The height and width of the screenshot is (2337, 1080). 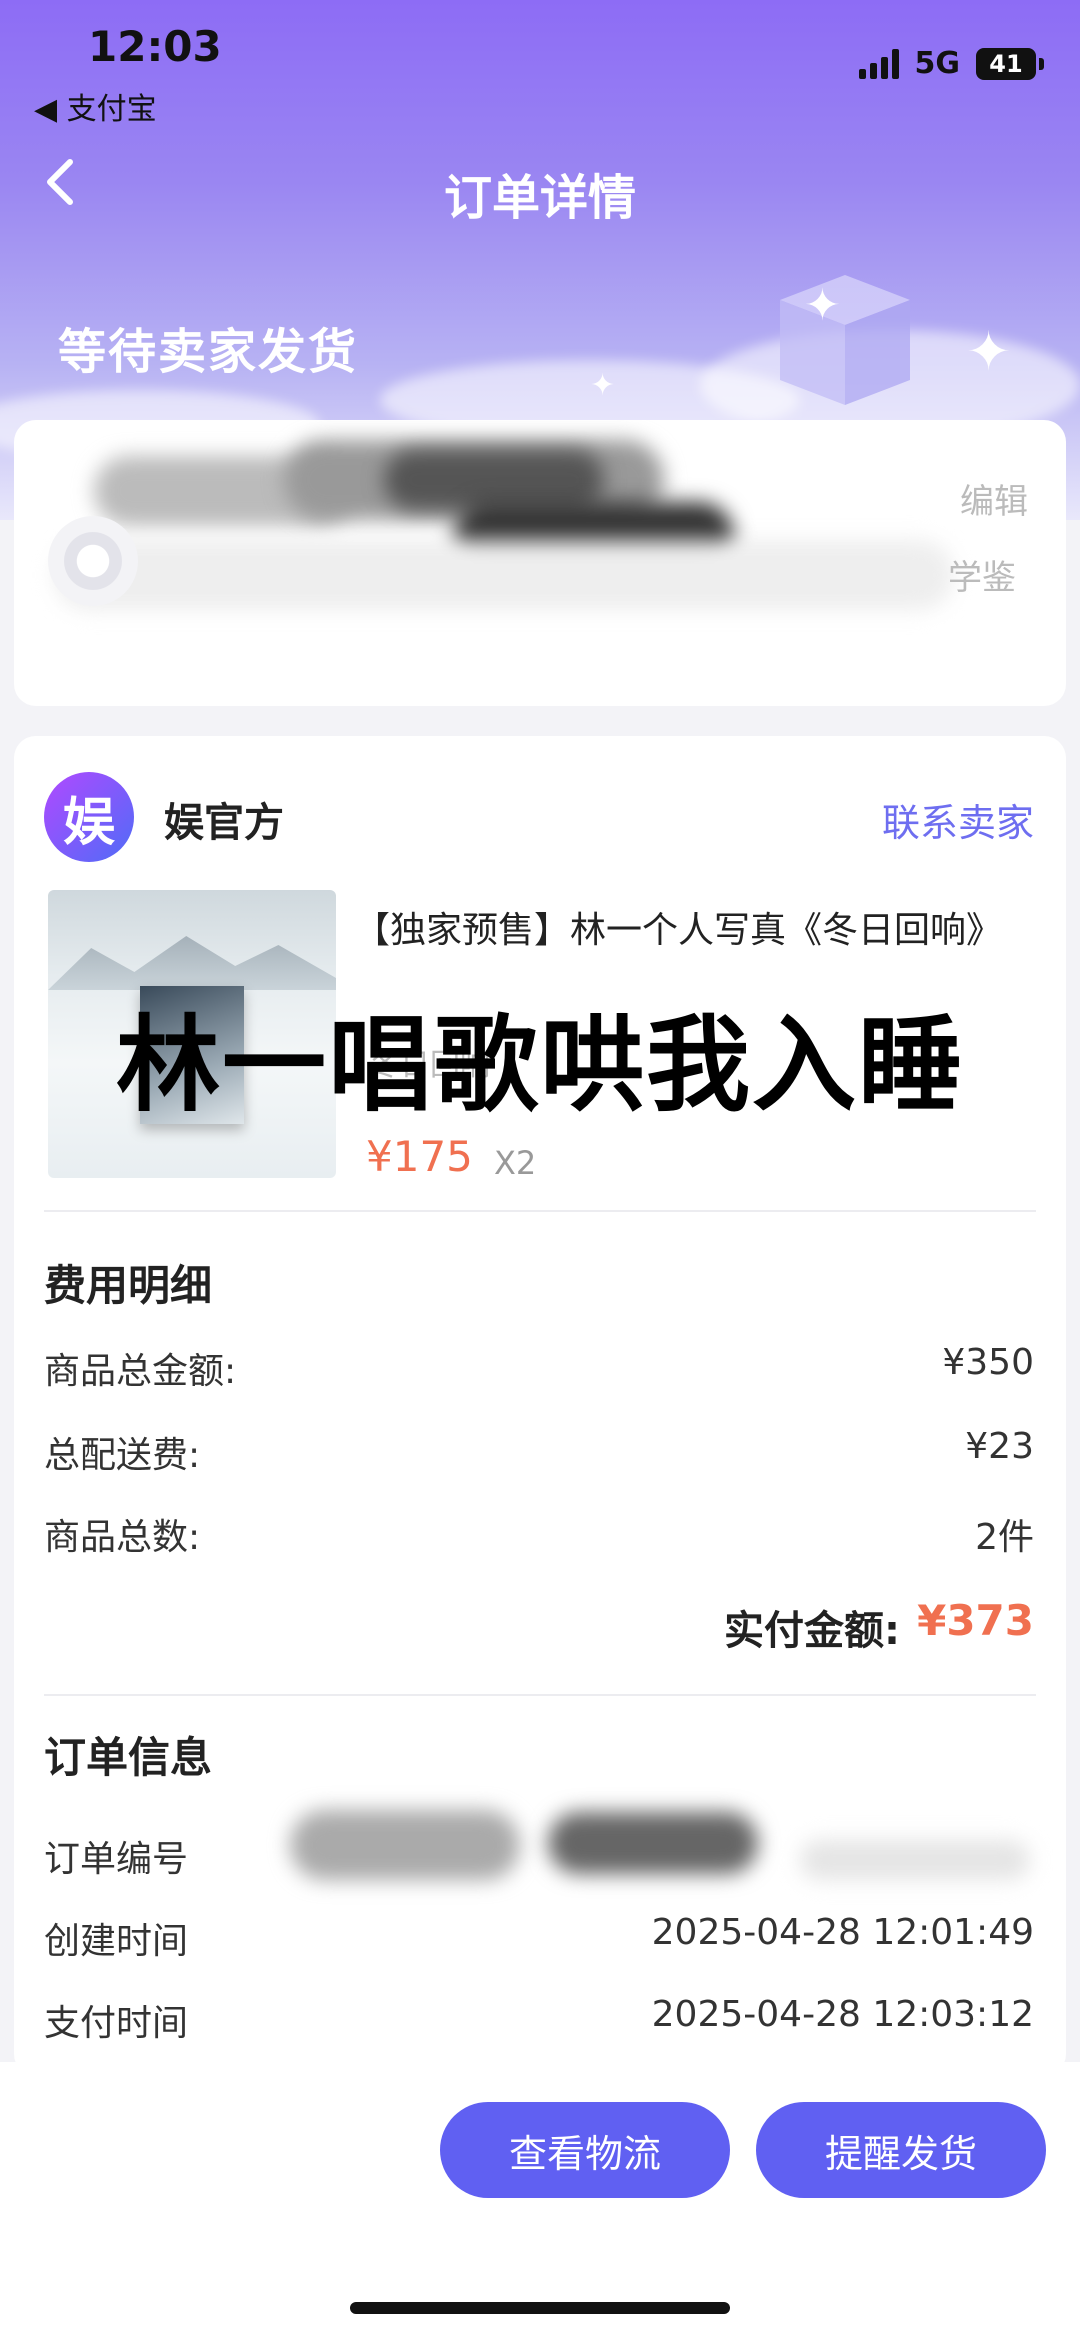 What do you see at coordinates (842, 2014) in the screenshot?
I see `order-info-value: 2025-04-28 12:03:12` at bounding box center [842, 2014].